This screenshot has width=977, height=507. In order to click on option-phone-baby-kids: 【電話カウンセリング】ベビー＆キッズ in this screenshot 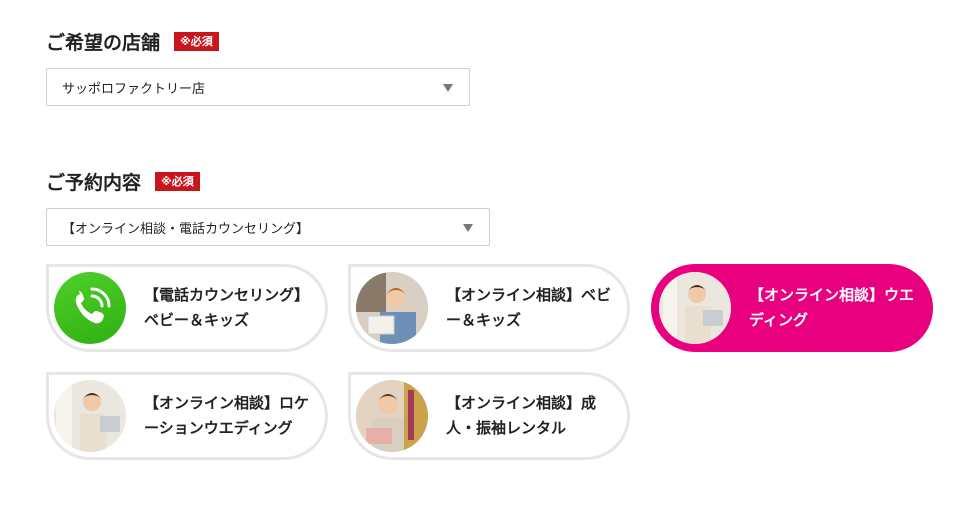, I will do `click(187, 308)`.